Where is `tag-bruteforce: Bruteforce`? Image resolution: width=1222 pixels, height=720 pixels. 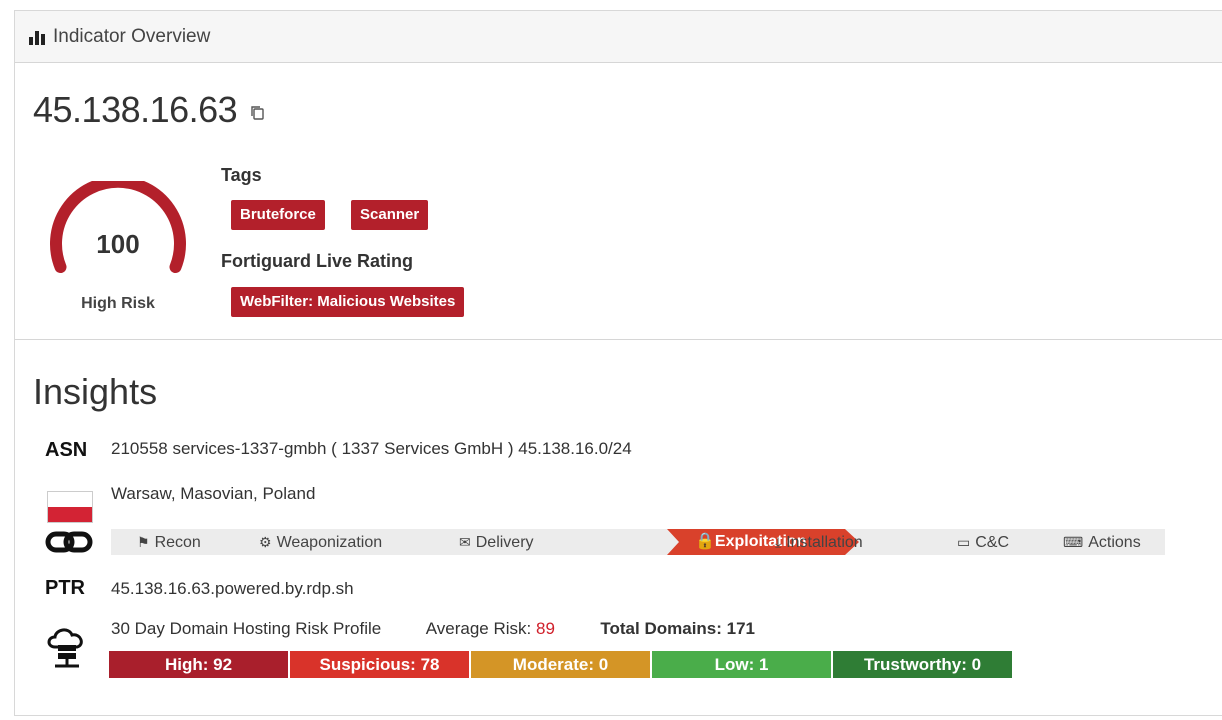 tag-bruteforce: Bruteforce is located at coordinates (278, 215).